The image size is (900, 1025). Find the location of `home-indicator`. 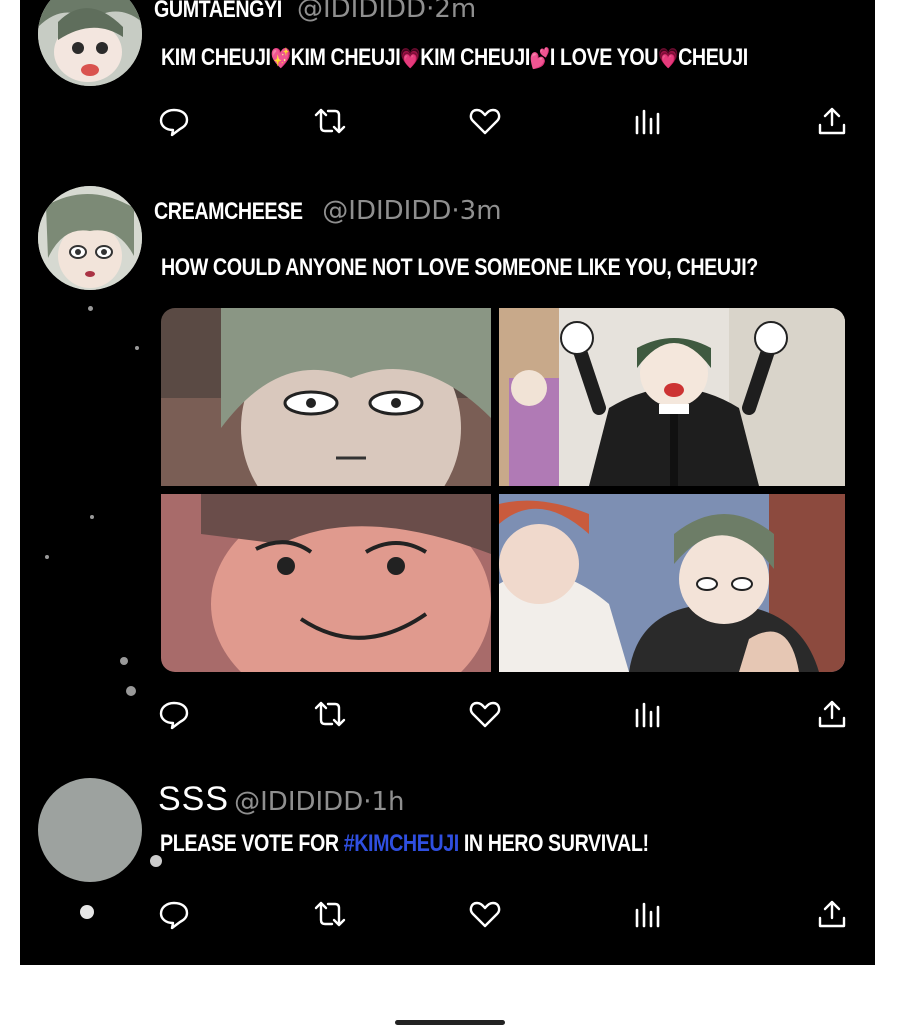

home-indicator is located at coordinates (450, 1022).